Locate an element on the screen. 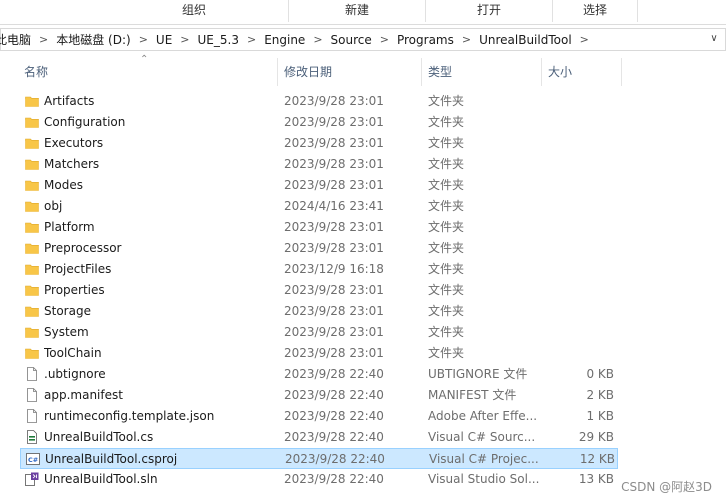 This screenshot has height=502, width=726. column-header-size: 大小 is located at coordinates (583, 72).